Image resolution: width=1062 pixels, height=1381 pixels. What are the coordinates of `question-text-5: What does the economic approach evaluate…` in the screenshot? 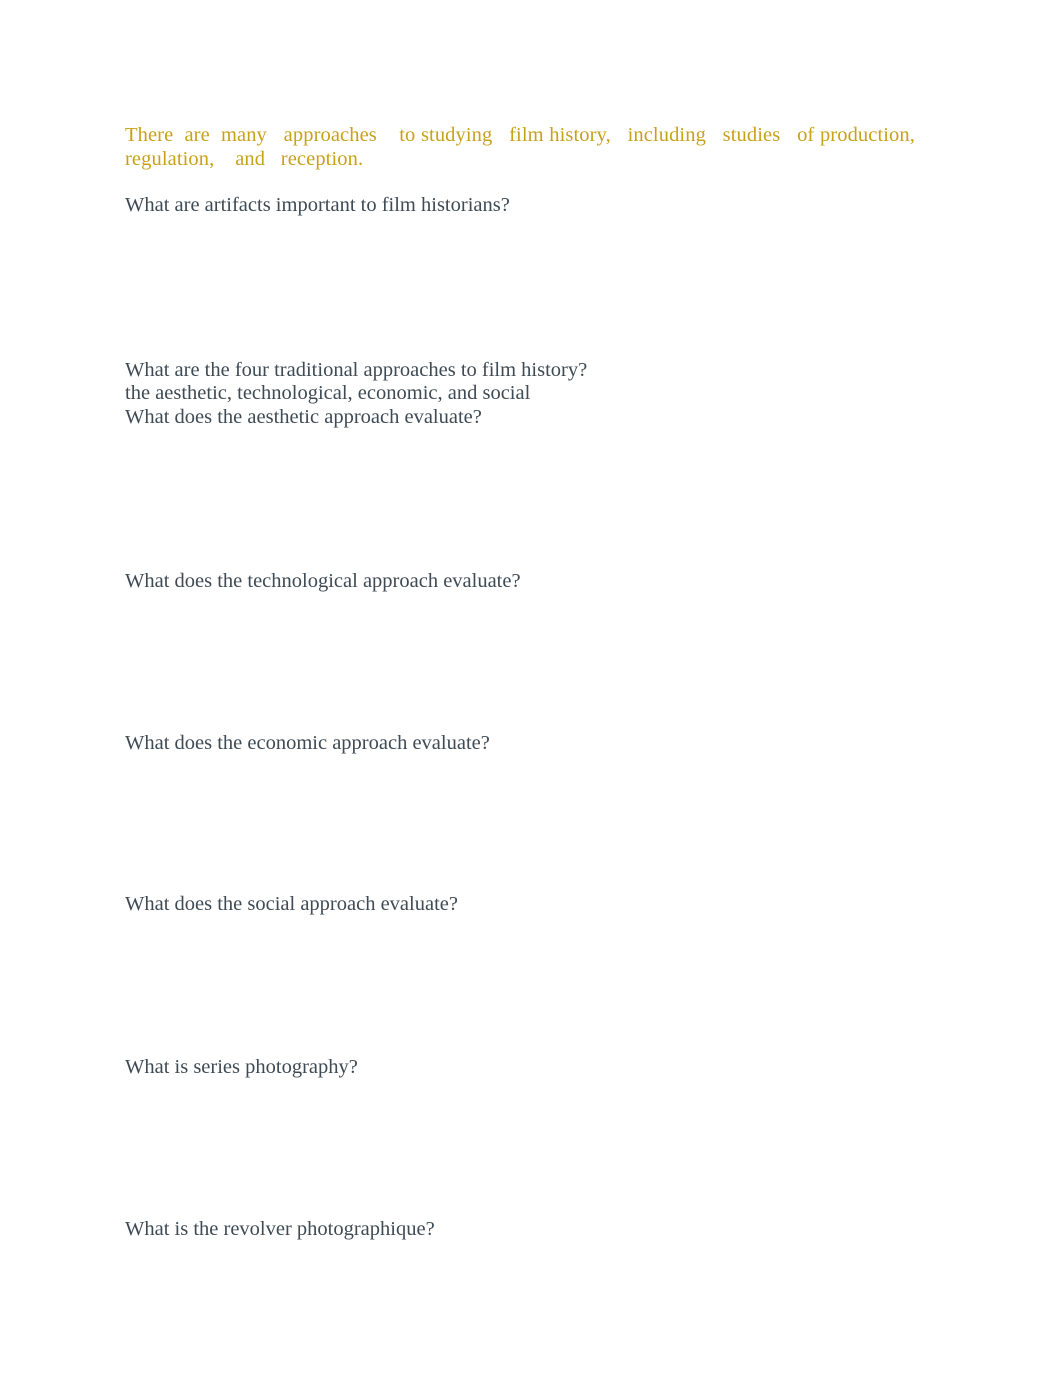 It's located at (307, 742).